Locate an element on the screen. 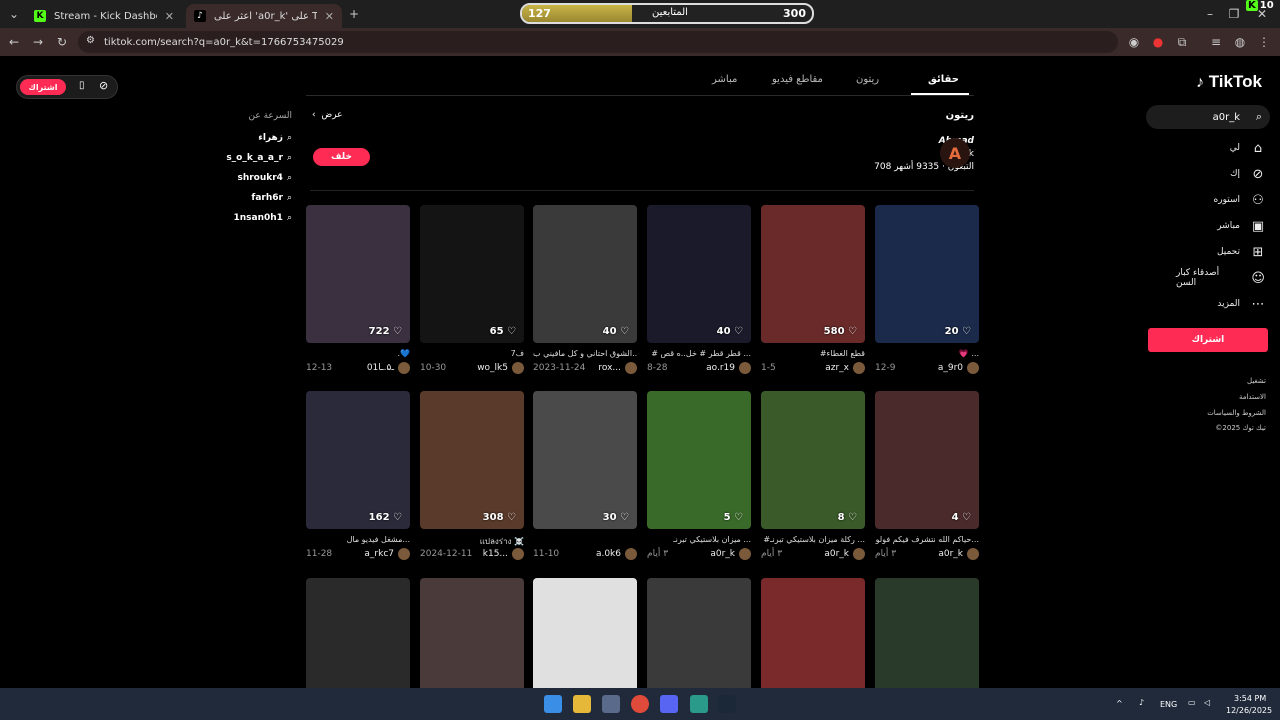  extension-red-icon: ● is located at coordinates (1158, 42).